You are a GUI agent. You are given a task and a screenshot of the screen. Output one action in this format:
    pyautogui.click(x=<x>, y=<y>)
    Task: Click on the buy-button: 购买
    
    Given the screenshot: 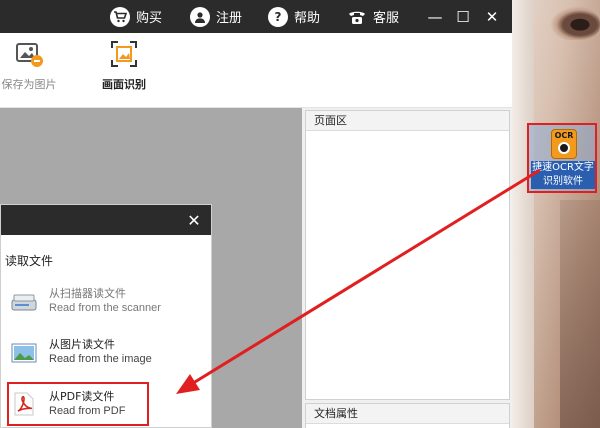 What is the action you would take?
    pyautogui.click(x=136, y=16)
    